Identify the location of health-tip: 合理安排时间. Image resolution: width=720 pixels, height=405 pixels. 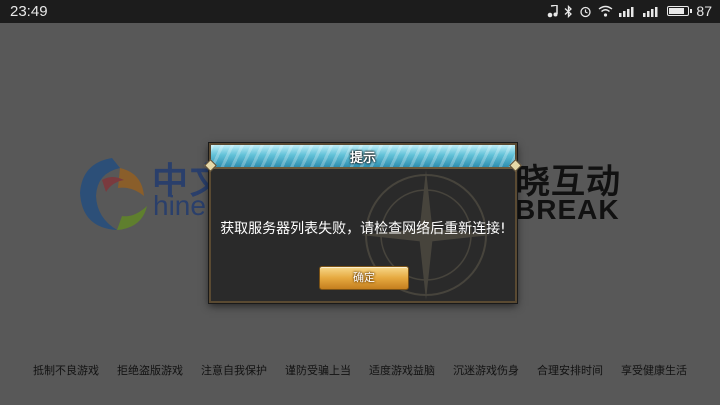
(570, 370).